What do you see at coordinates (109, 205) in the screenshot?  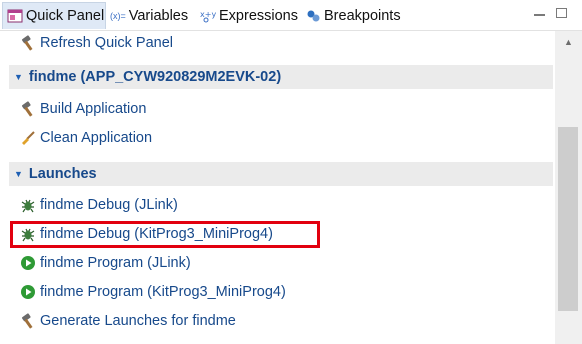 I see `launch-debug-jlink-label: findme Debug (JLink)` at bounding box center [109, 205].